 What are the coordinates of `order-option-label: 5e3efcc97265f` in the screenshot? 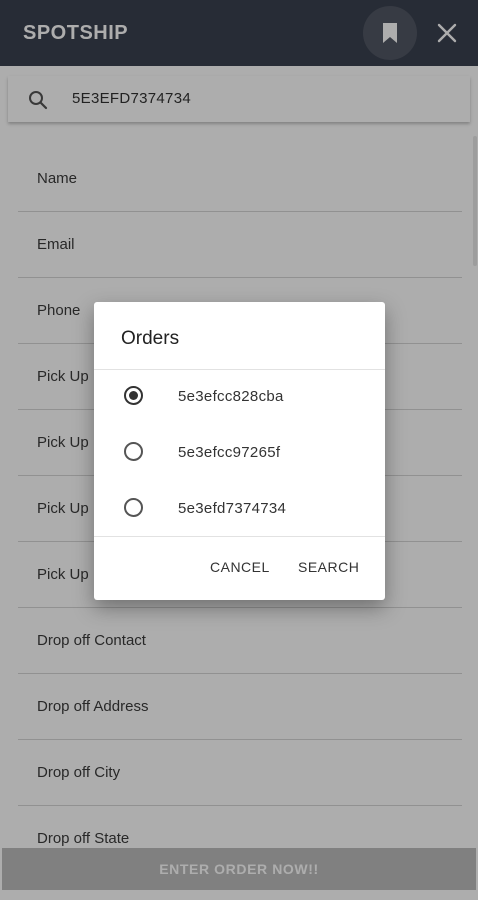 It's located at (229, 452).